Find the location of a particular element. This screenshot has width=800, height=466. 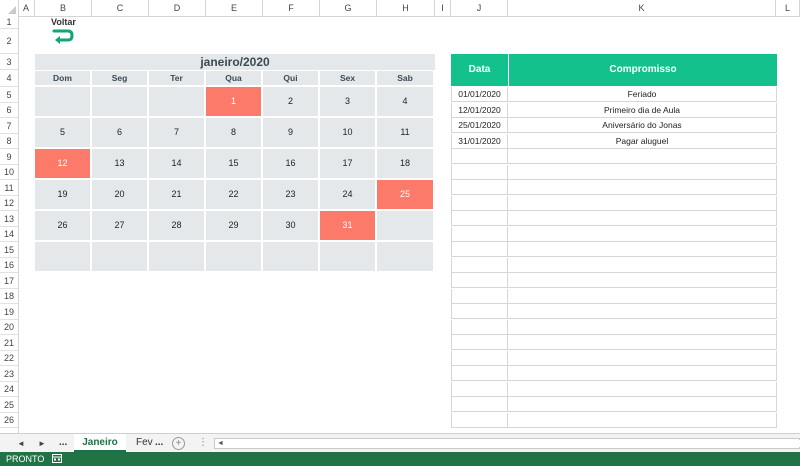

scroll-left-icon: ◄ is located at coordinates (220, 443).